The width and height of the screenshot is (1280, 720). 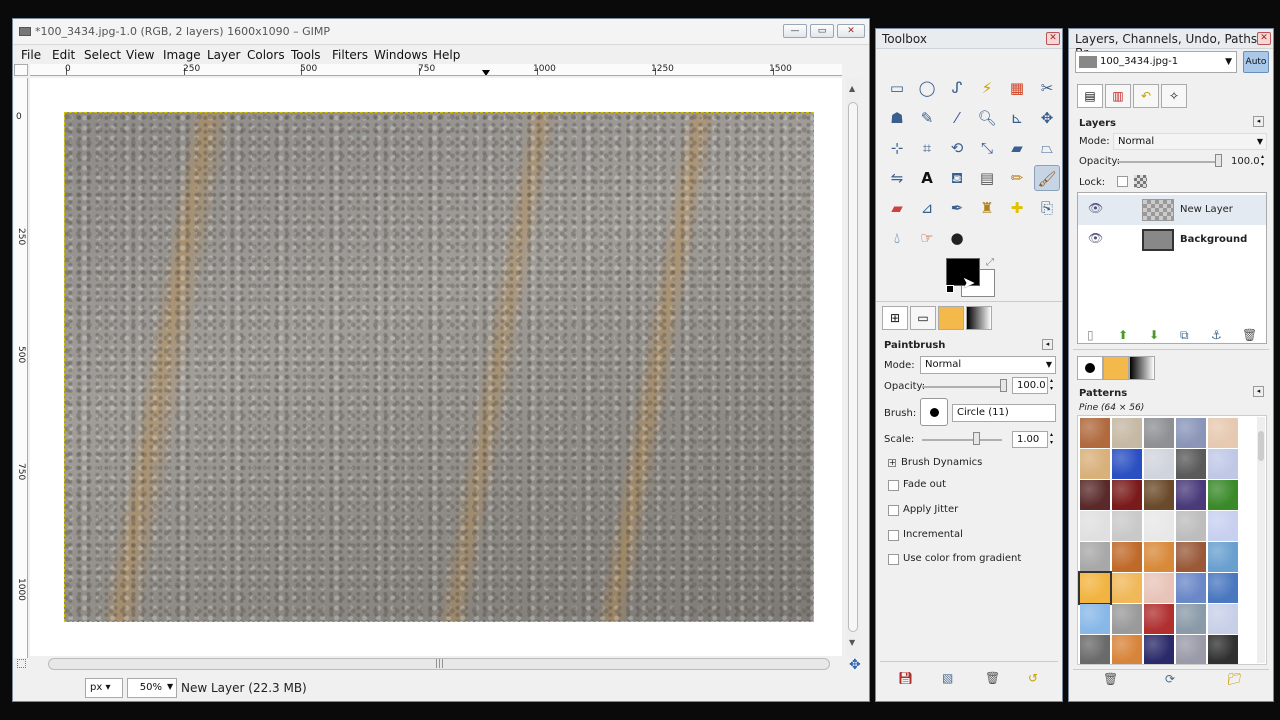 I want to click on paintbrush-tool-icon: 🖌︎, so click(x=1047, y=178).